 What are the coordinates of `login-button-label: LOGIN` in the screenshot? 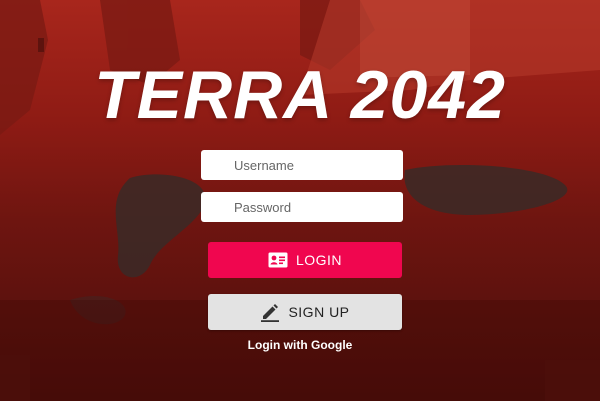 It's located at (319, 260).